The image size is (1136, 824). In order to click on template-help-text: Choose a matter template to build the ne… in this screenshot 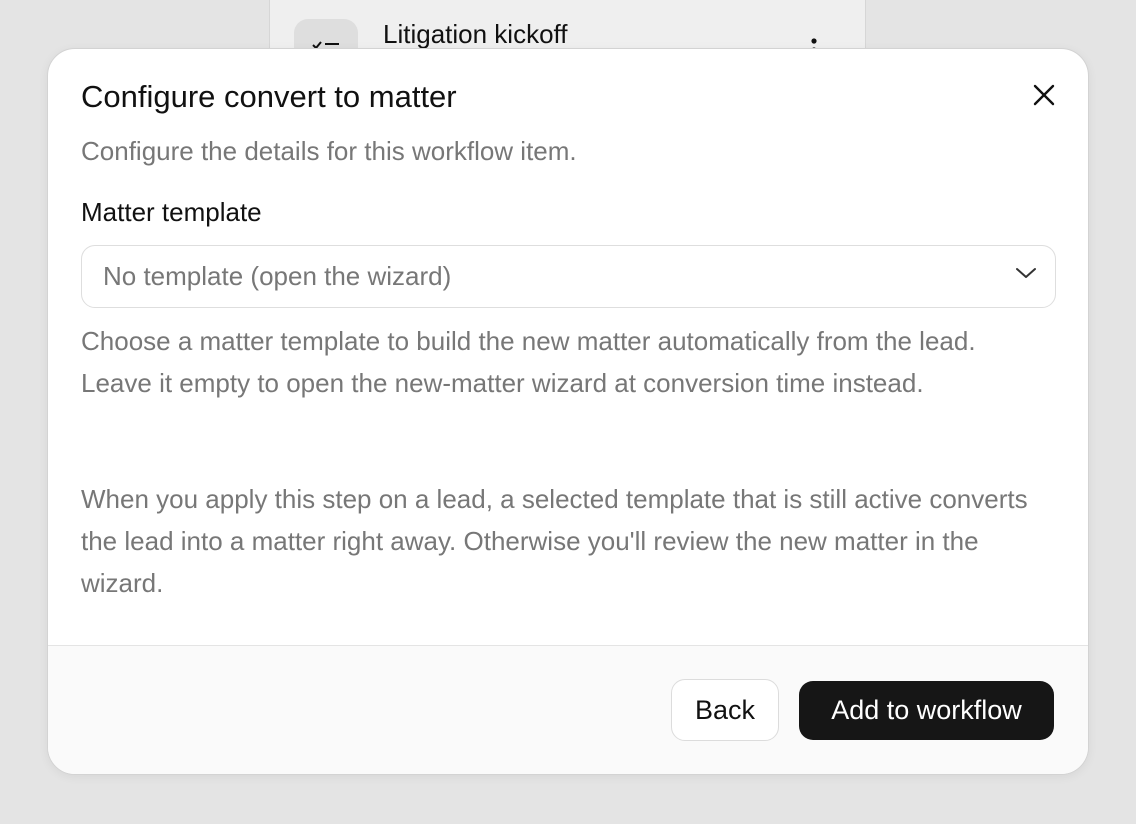, I will do `click(528, 362)`.